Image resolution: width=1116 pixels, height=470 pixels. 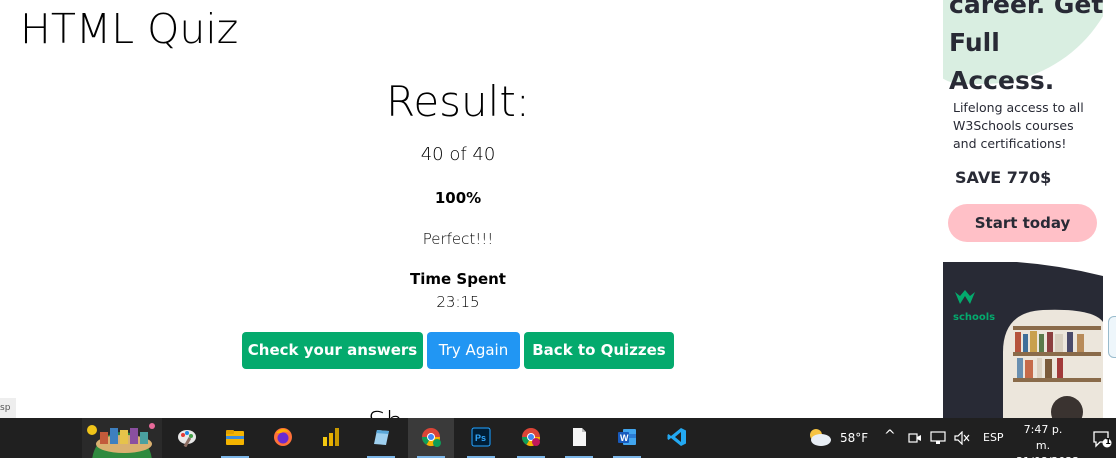 I want to click on meet-icon, so click(x=915, y=438).